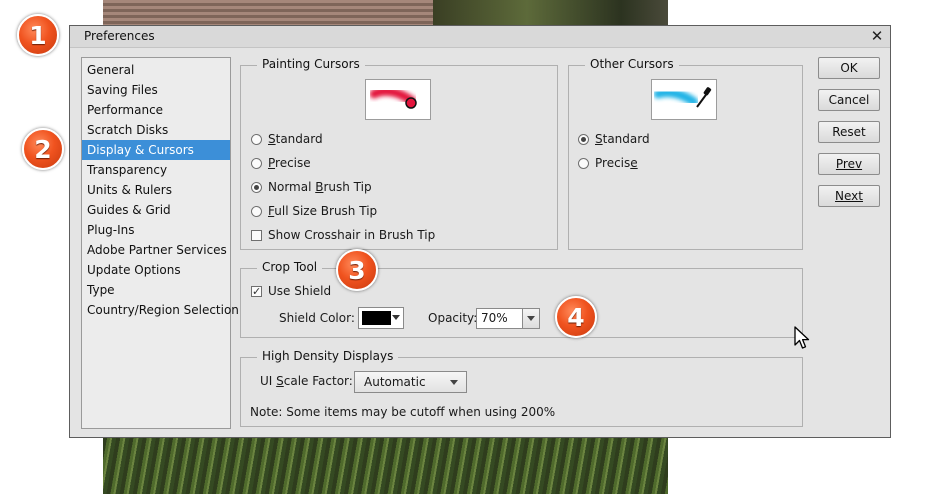  Describe the element at coordinates (311, 64) in the screenshot. I see `painting-cursors-title: Painting Cursors` at that location.